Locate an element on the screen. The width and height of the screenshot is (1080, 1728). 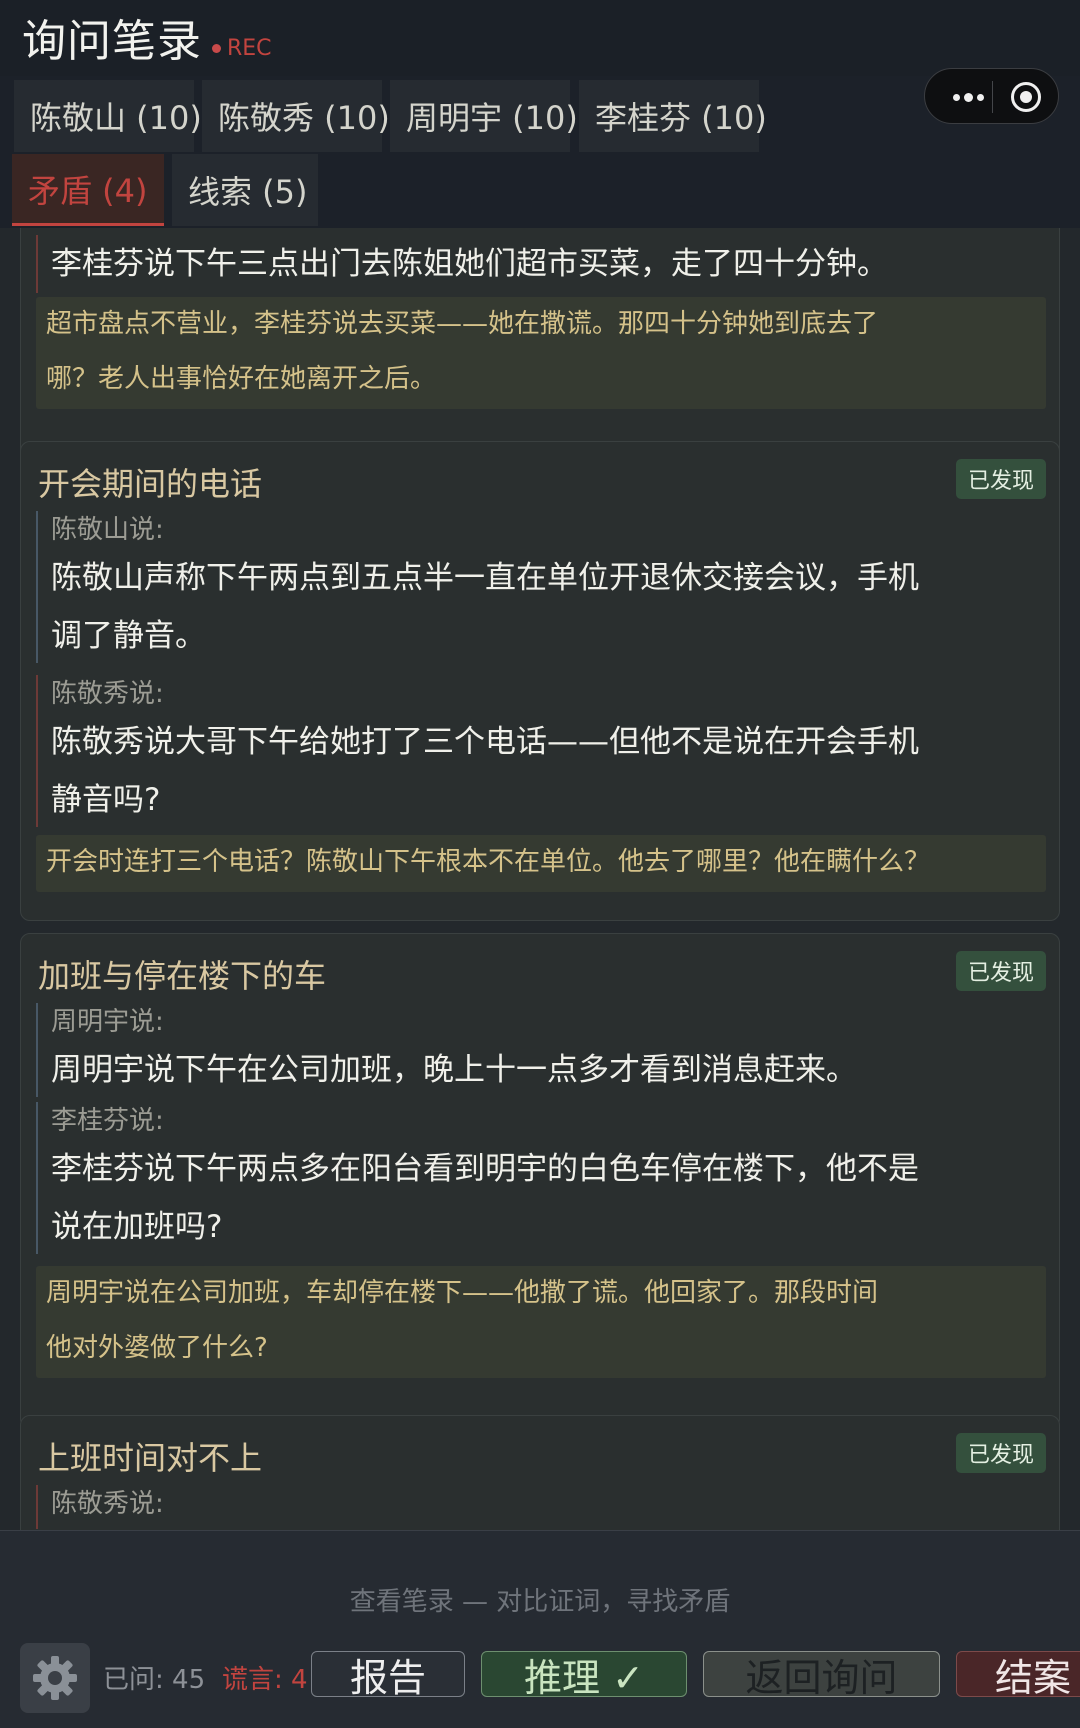
statement: 陈敬山说: 陈敬山声称下午两点到五点半一直在单位开退休交接会议，手机 调了静音。 is located at coordinates (541, 587).